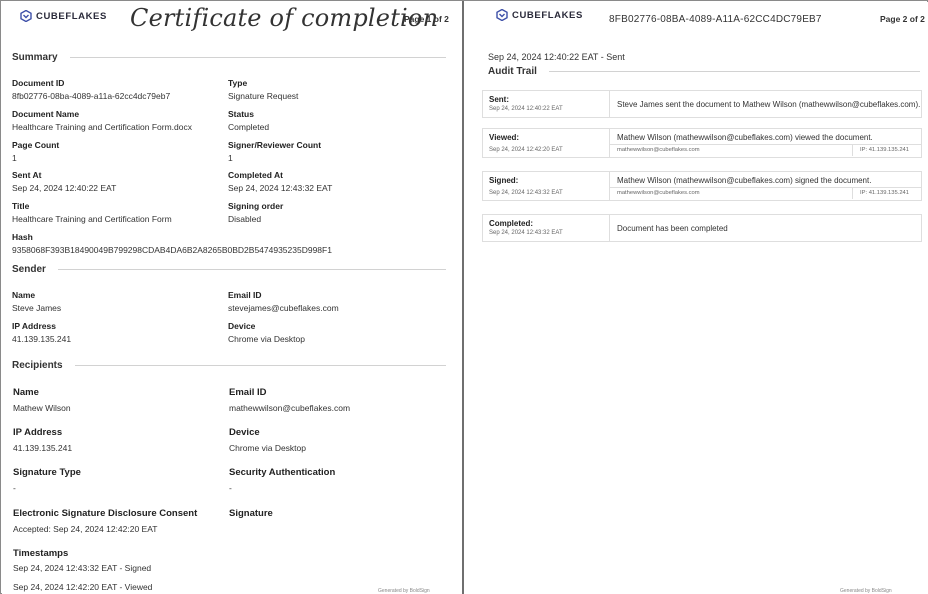 The width and height of the screenshot is (928, 594). I want to click on audit-email: mathewwilson@cubeflakes.com, so click(658, 150).